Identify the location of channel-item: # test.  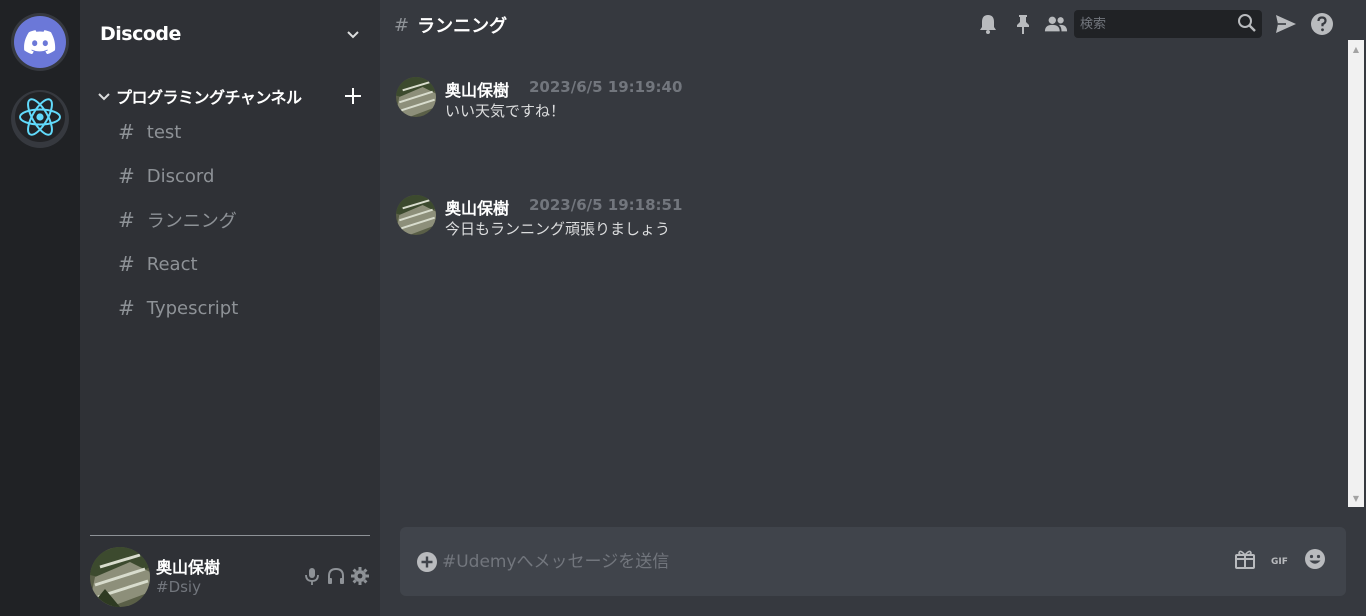
(149, 132).